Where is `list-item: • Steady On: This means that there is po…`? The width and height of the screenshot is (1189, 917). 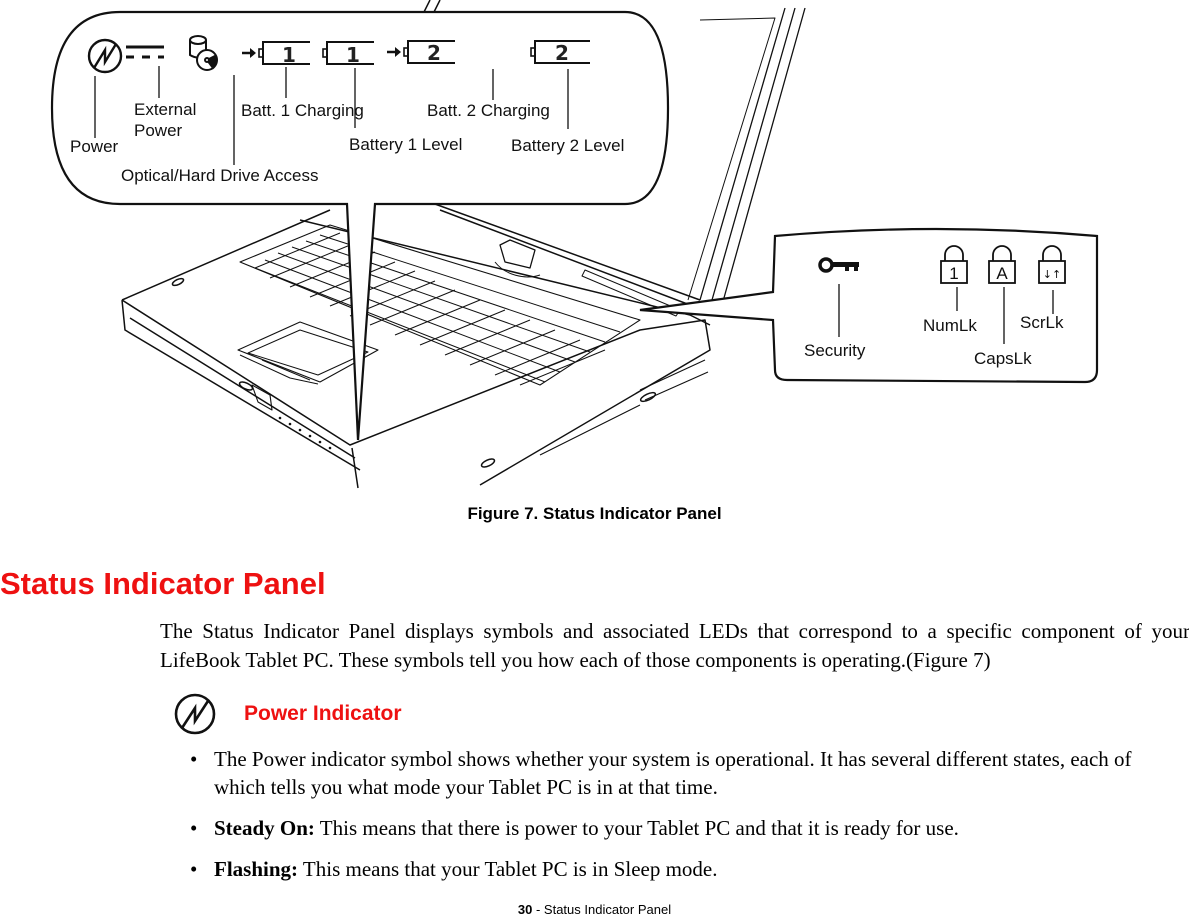
list-item: • Steady On: This means that there is po… is located at coordinates (685, 828).